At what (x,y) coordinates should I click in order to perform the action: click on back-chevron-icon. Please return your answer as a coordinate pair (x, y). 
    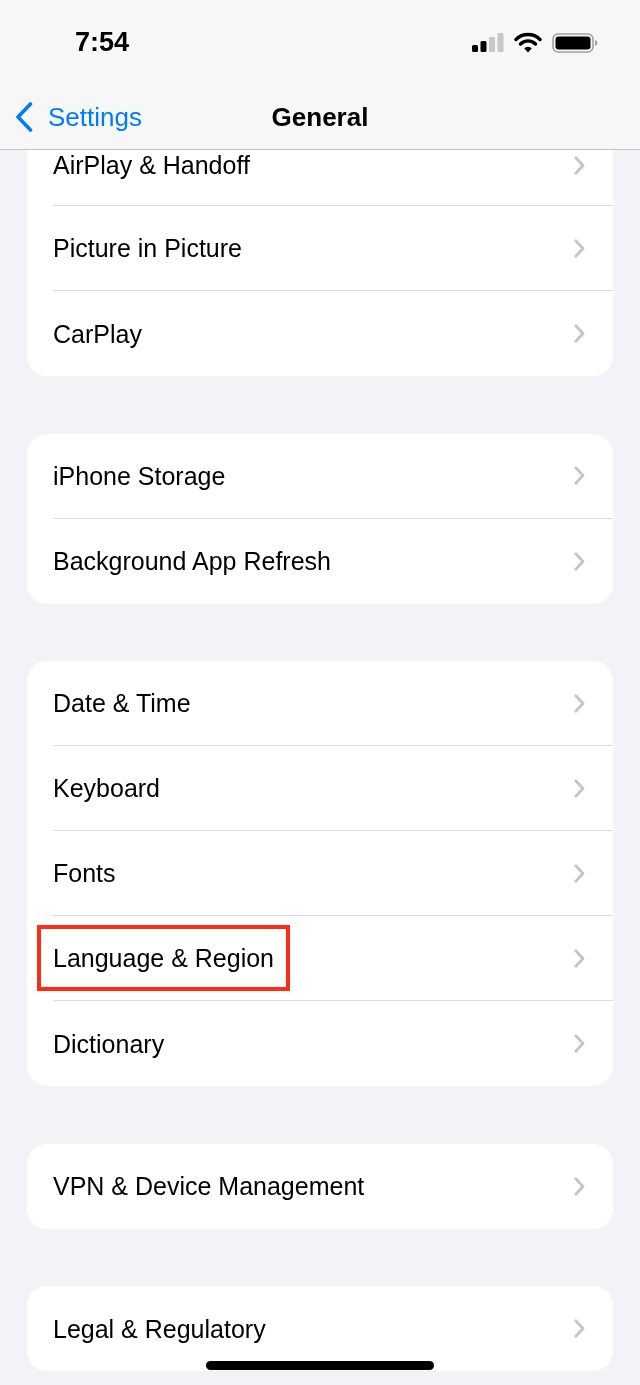
    Looking at the image, I should click on (24, 117).